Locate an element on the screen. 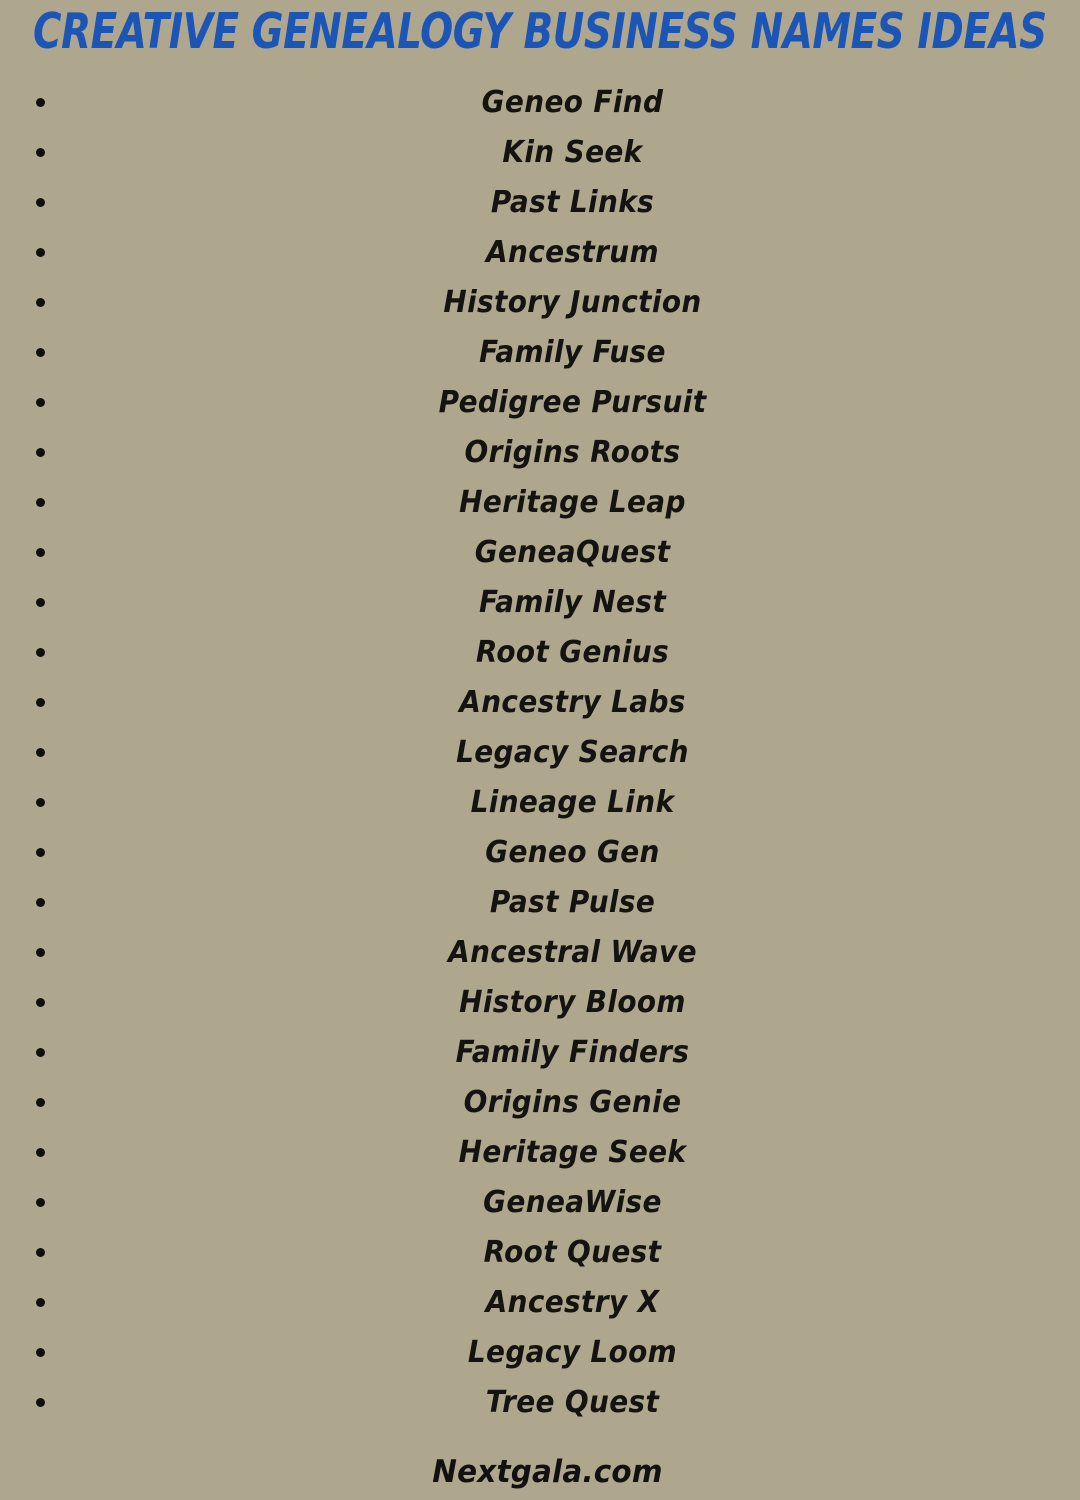 This screenshot has width=1080, height=1500. business-name-label: History Junction is located at coordinates (572, 302).